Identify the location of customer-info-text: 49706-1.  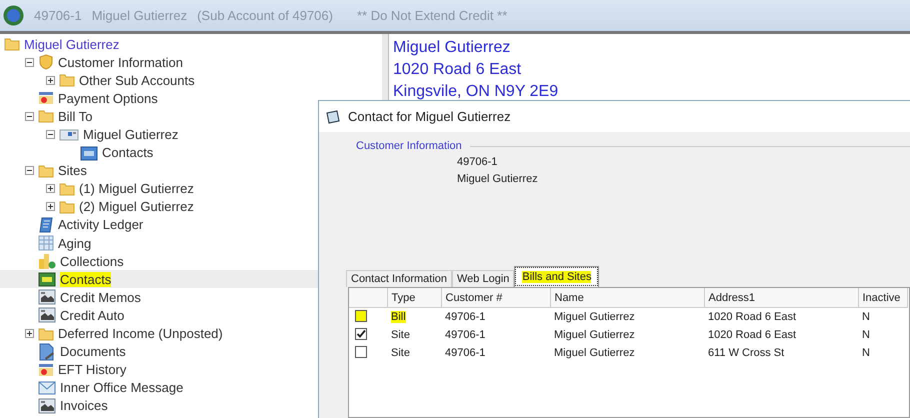
(477, 162).